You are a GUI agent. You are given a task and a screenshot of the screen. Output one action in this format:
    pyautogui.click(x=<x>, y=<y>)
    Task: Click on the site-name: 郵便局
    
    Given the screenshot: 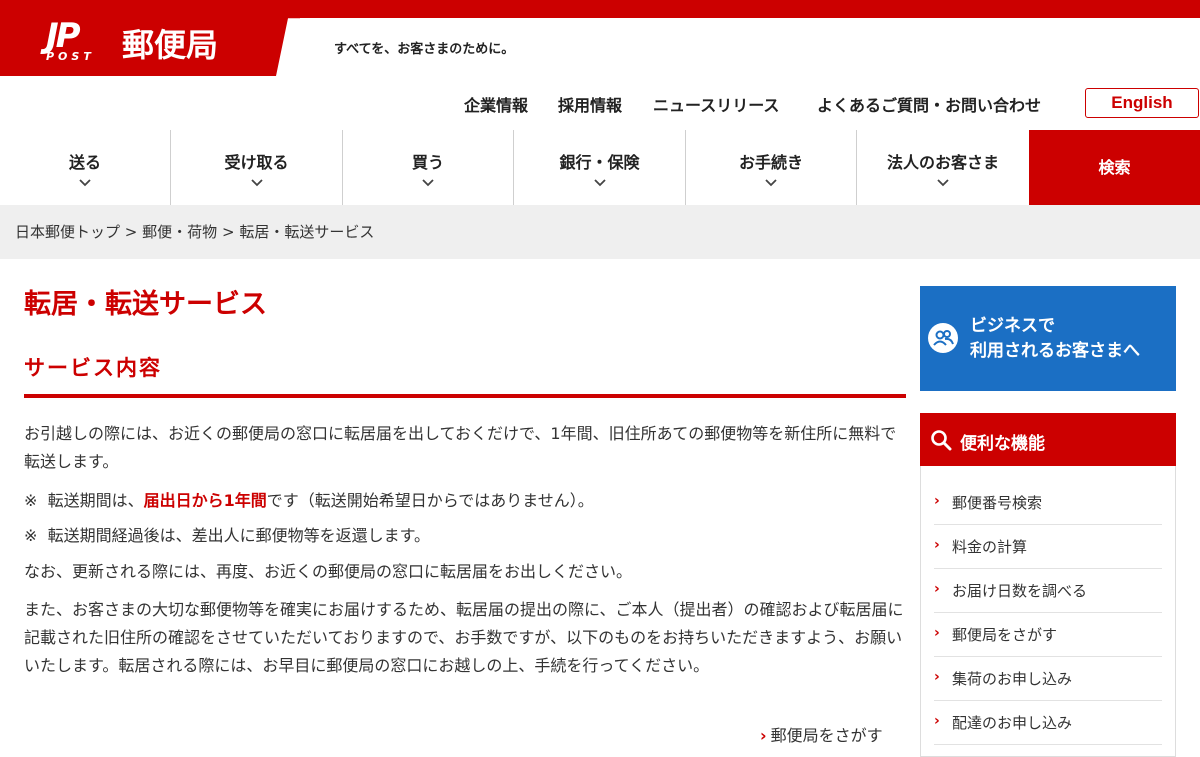 What is the action you would take?
    pyautogui.click(x=170, y=43)
    